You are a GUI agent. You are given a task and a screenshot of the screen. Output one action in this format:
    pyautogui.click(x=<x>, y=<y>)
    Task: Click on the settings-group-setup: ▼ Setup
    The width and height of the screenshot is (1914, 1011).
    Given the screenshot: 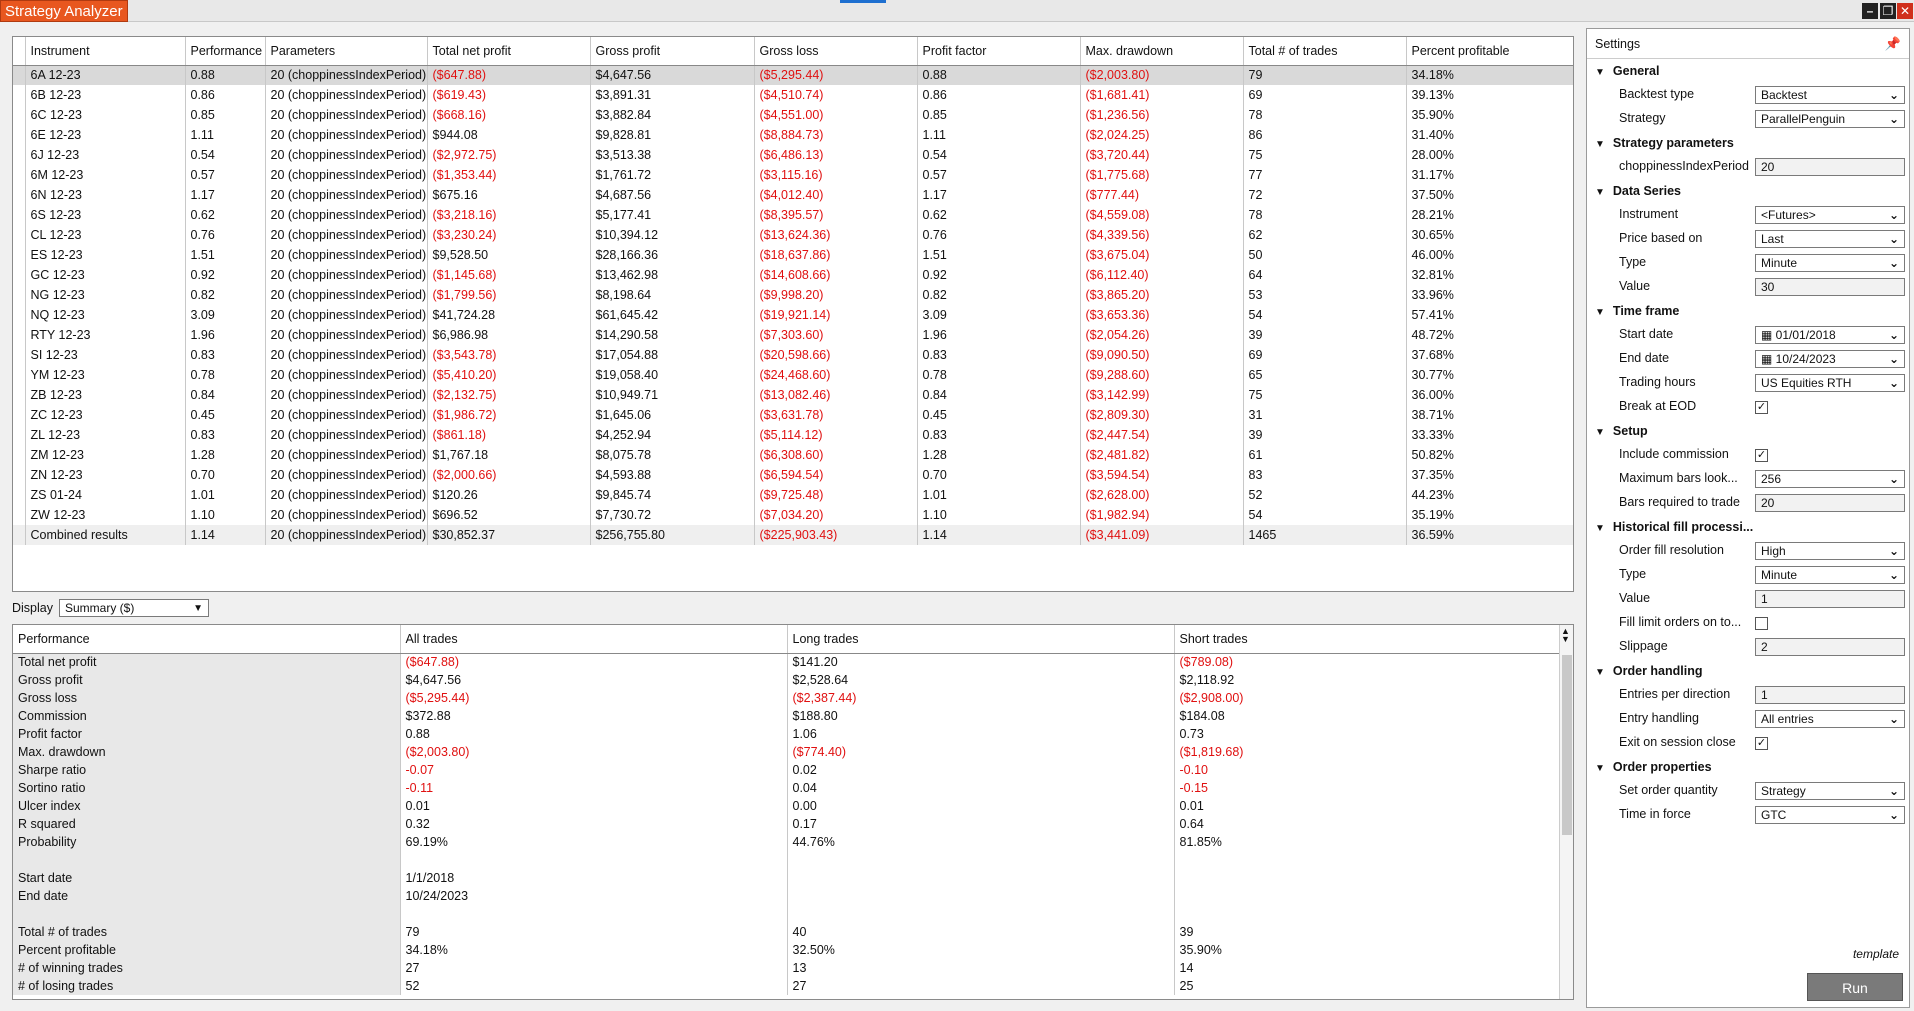 What is the action you would take?
    pyautogui.click(x=1748, y=431)
    